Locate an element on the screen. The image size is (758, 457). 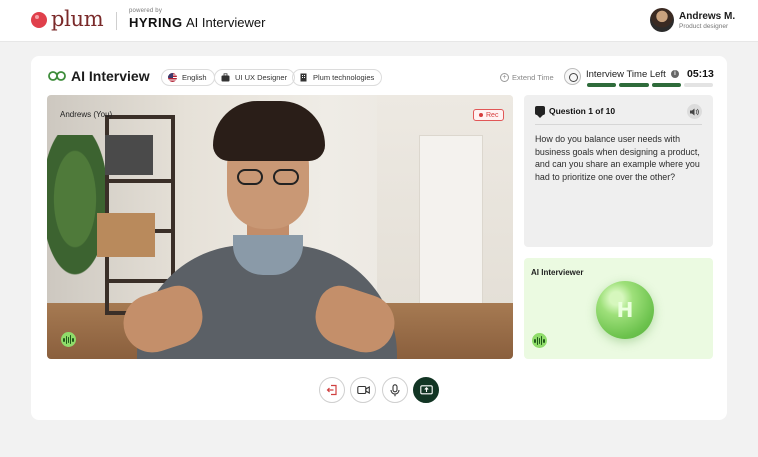
screen-share-icon is located at coordinates (426, 389).